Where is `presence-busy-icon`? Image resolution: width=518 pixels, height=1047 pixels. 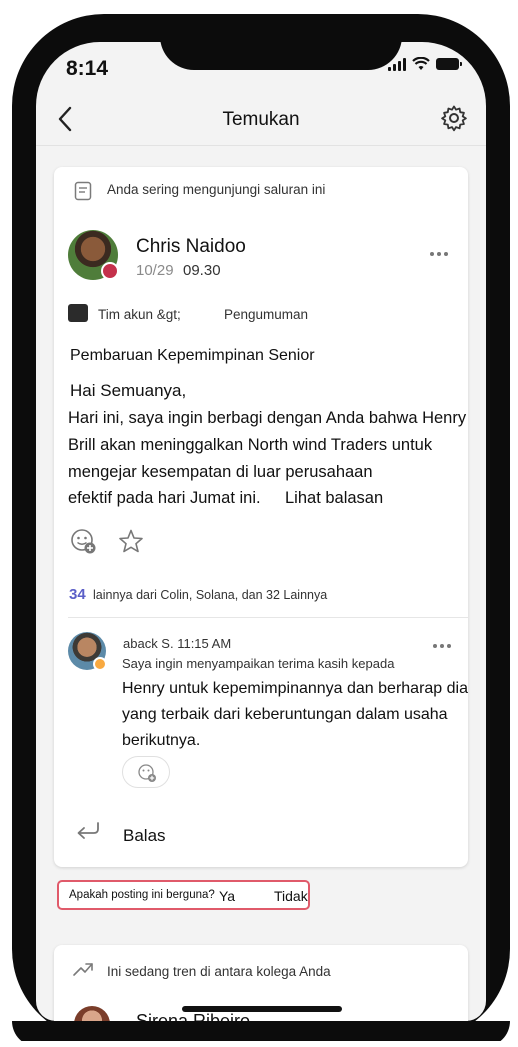
presence-busy-icon is located at coordinates (110, 271).